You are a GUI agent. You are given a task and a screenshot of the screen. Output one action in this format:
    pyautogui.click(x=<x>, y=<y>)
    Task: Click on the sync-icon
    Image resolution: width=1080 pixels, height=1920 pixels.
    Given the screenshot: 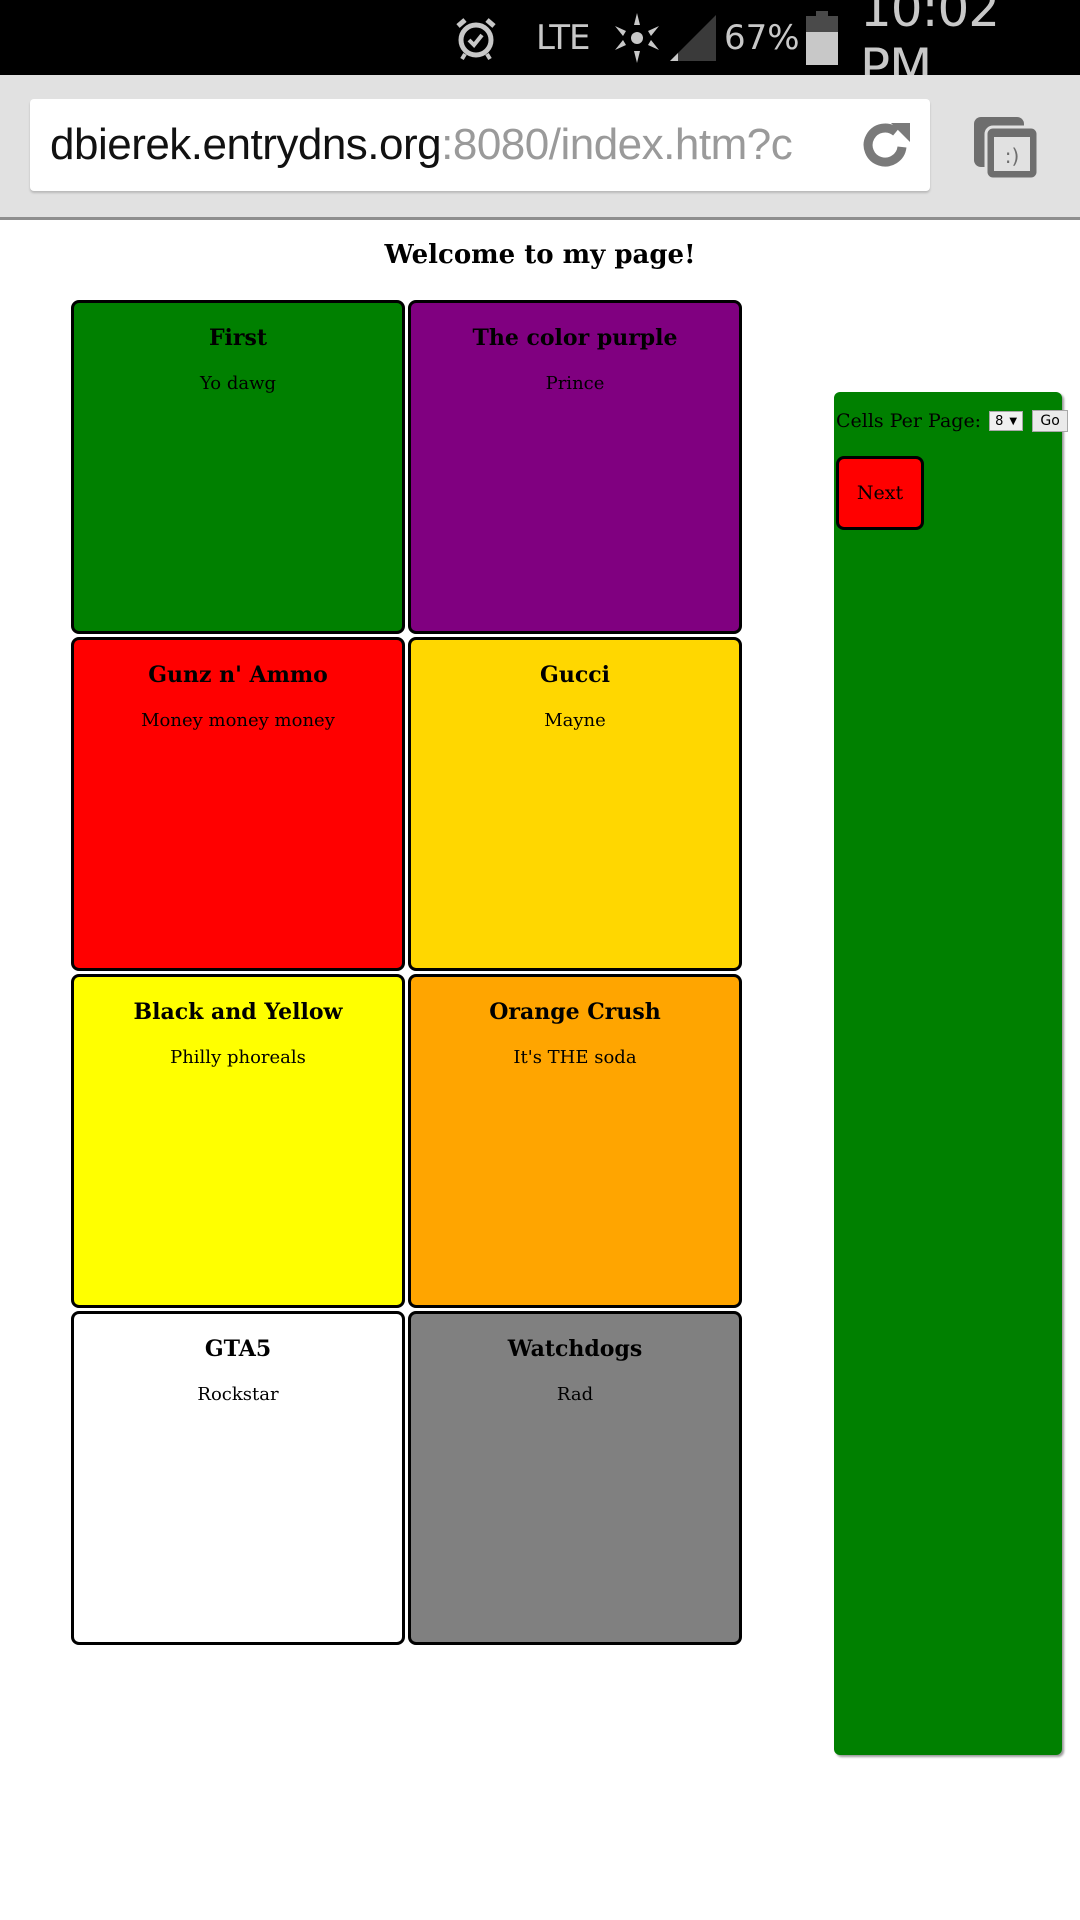 What is the action you would take?
    pyautogui.click(x=637, y=37)
    